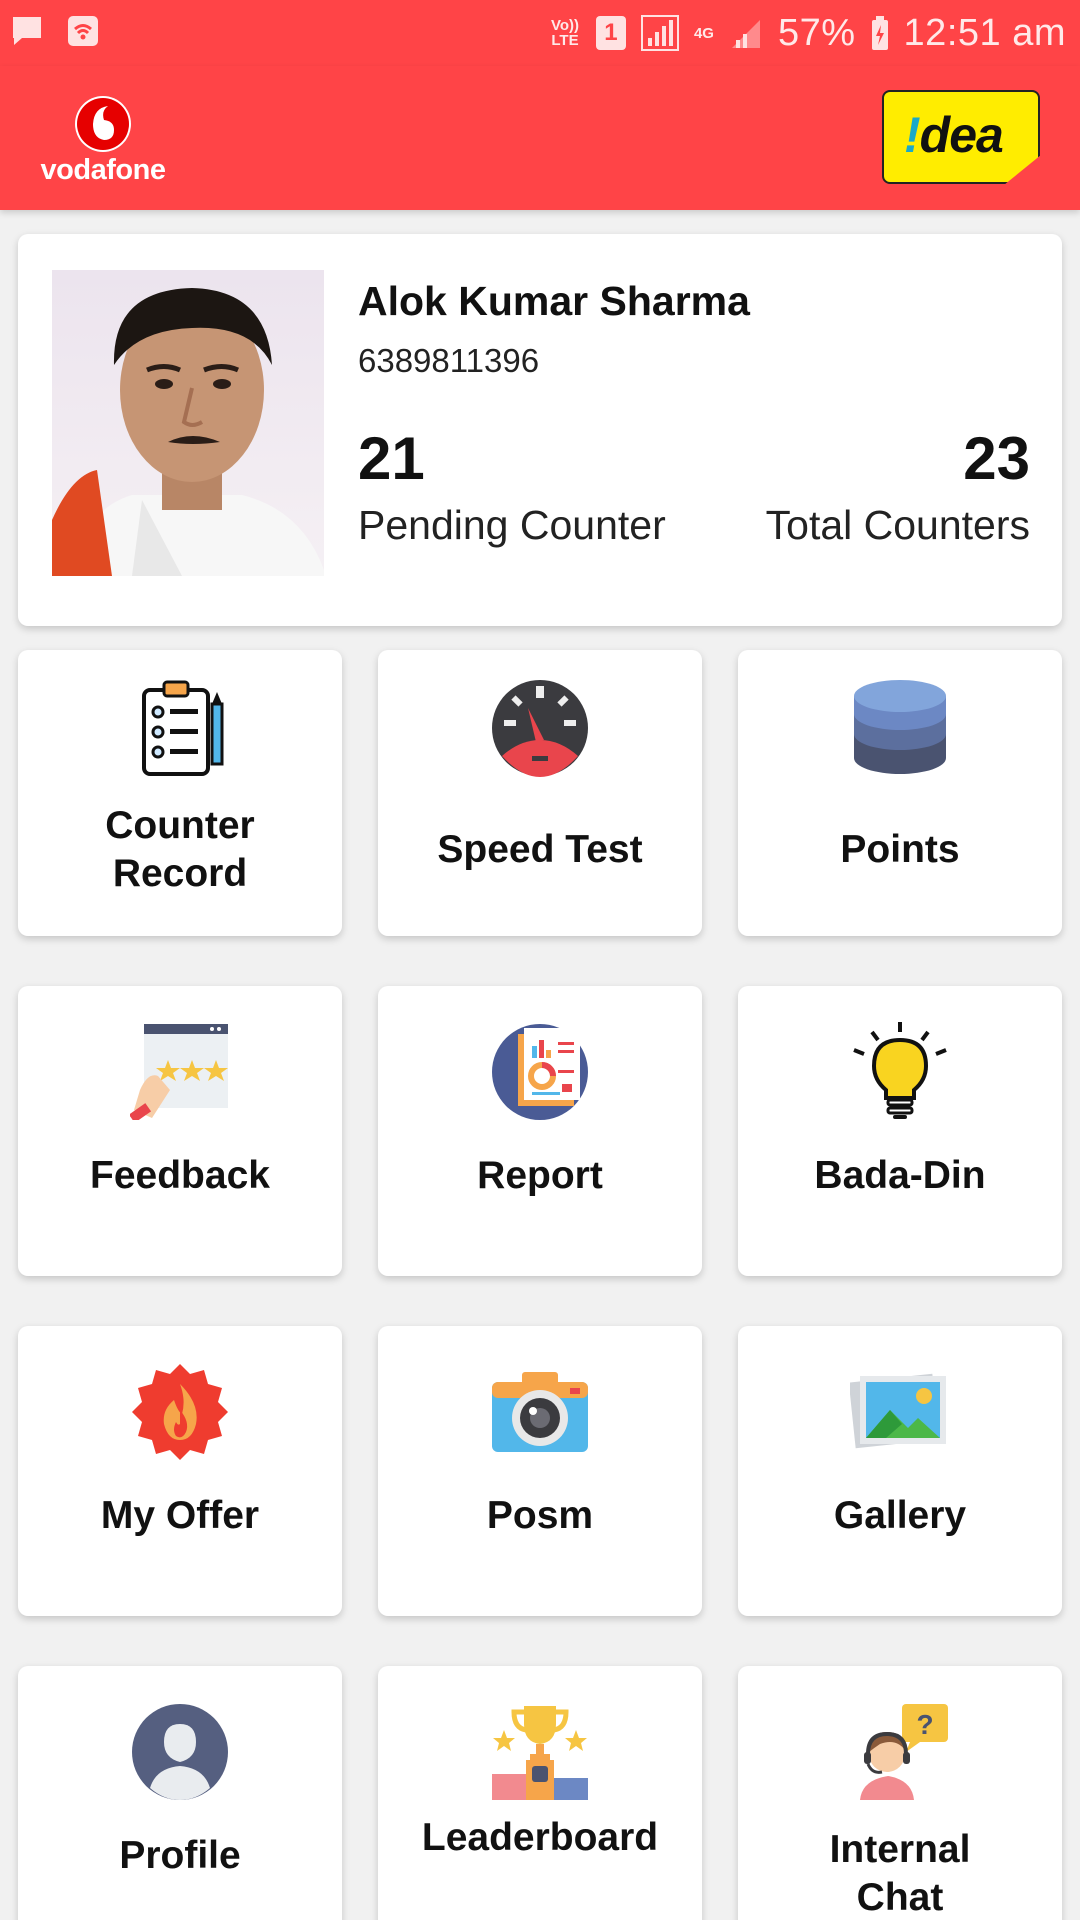 This screenshot has height=1920, width=1080. I want to click on database-stack-icon, so click(900, 727).